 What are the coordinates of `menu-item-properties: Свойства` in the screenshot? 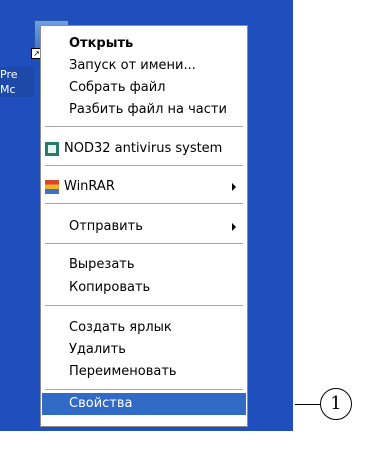 It's located at (144, 404).